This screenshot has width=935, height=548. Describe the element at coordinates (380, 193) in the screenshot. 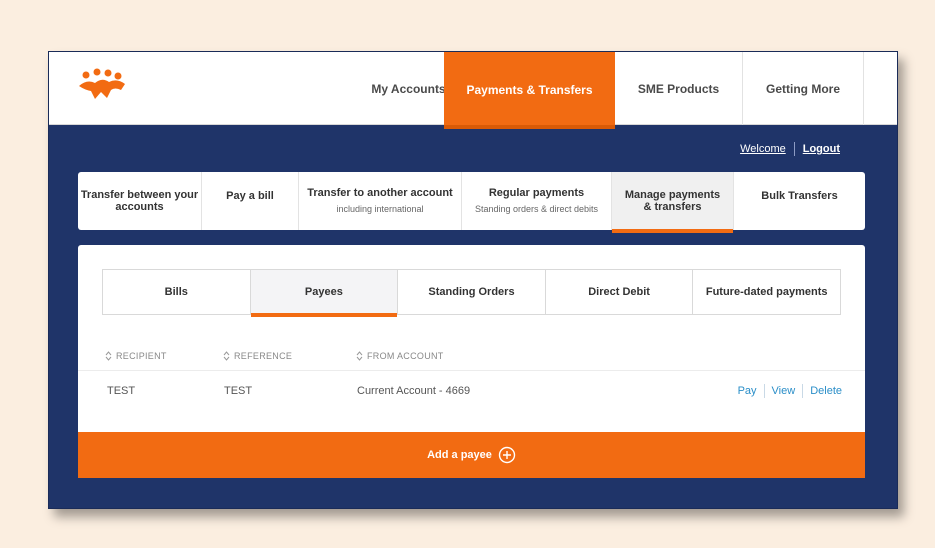

I see `subnav-label: Transfer to another account` at that location.